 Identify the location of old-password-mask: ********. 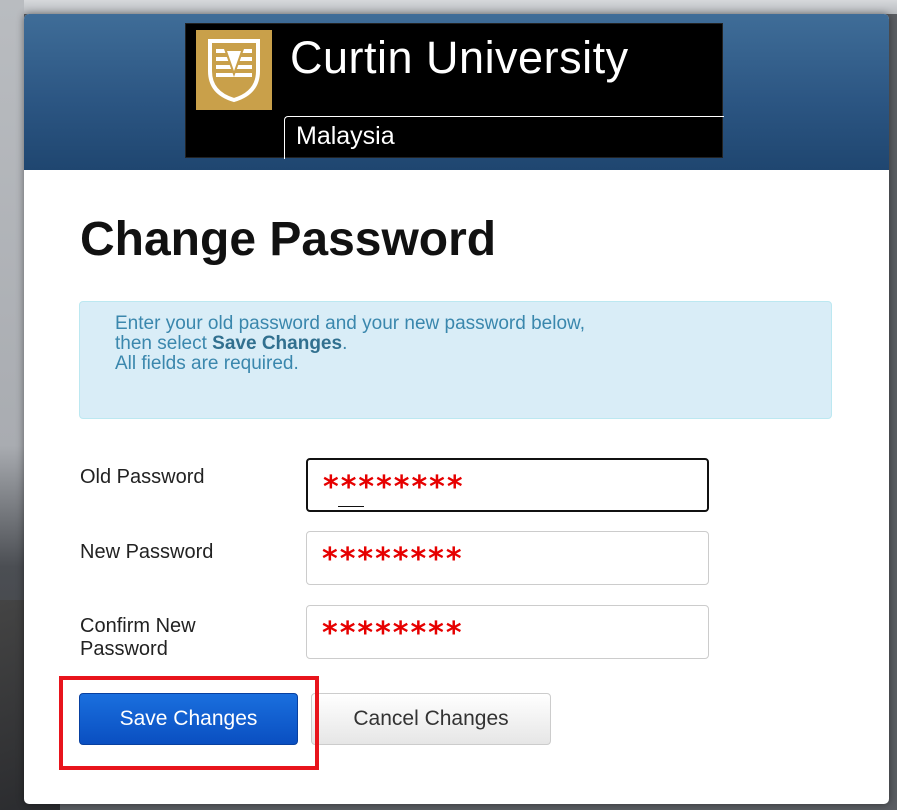
(394, 487).